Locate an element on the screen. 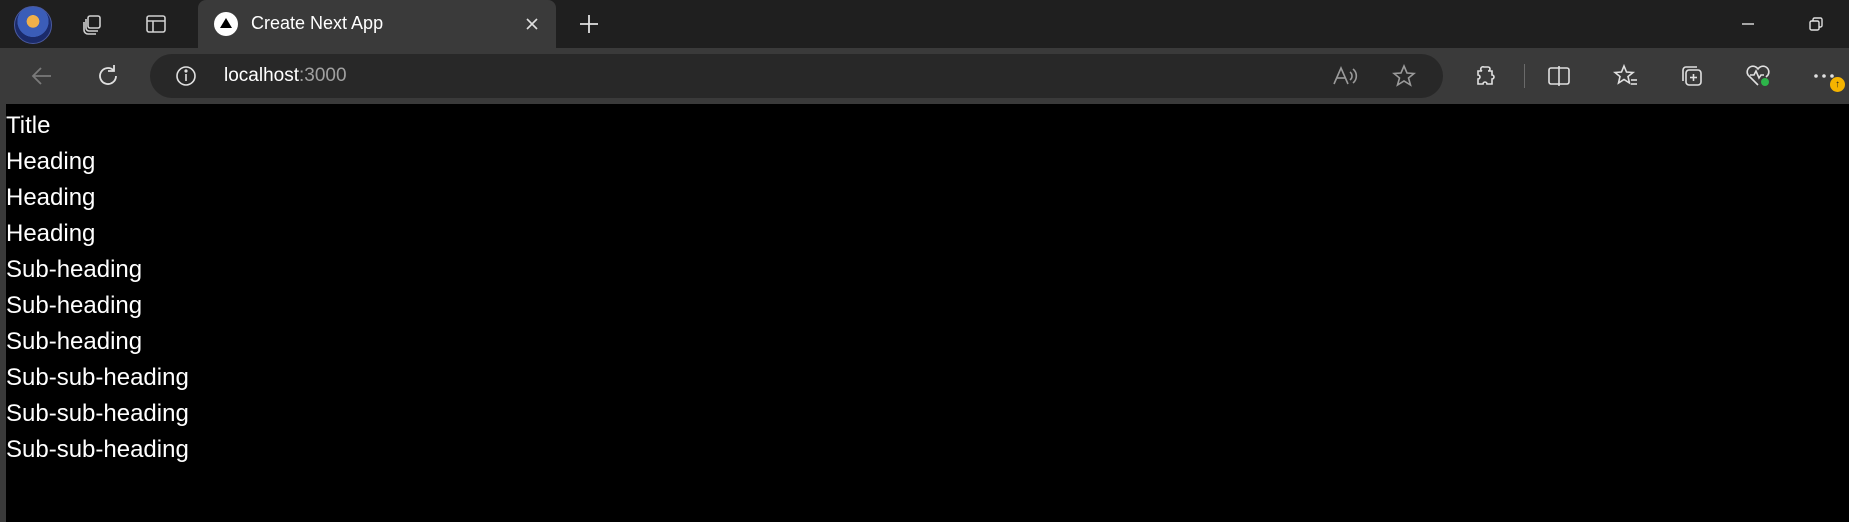 The width and height of the screenshot is (1849, 522). tab-title: Create Next App is located at coordinates (317, 23).